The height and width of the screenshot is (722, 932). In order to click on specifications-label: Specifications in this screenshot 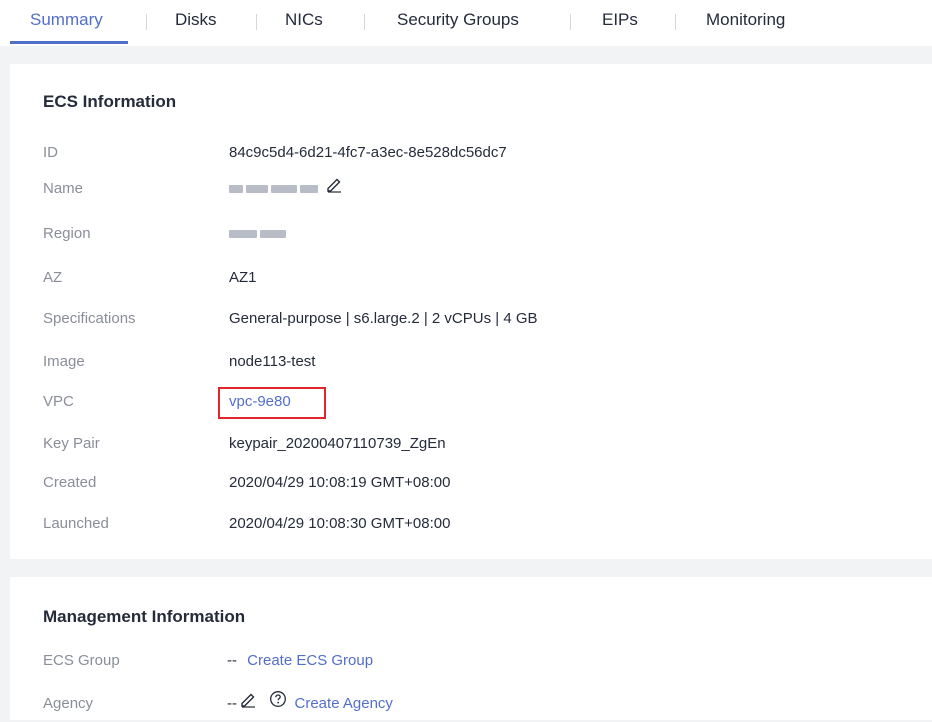, I will do `click(89, 318)`.